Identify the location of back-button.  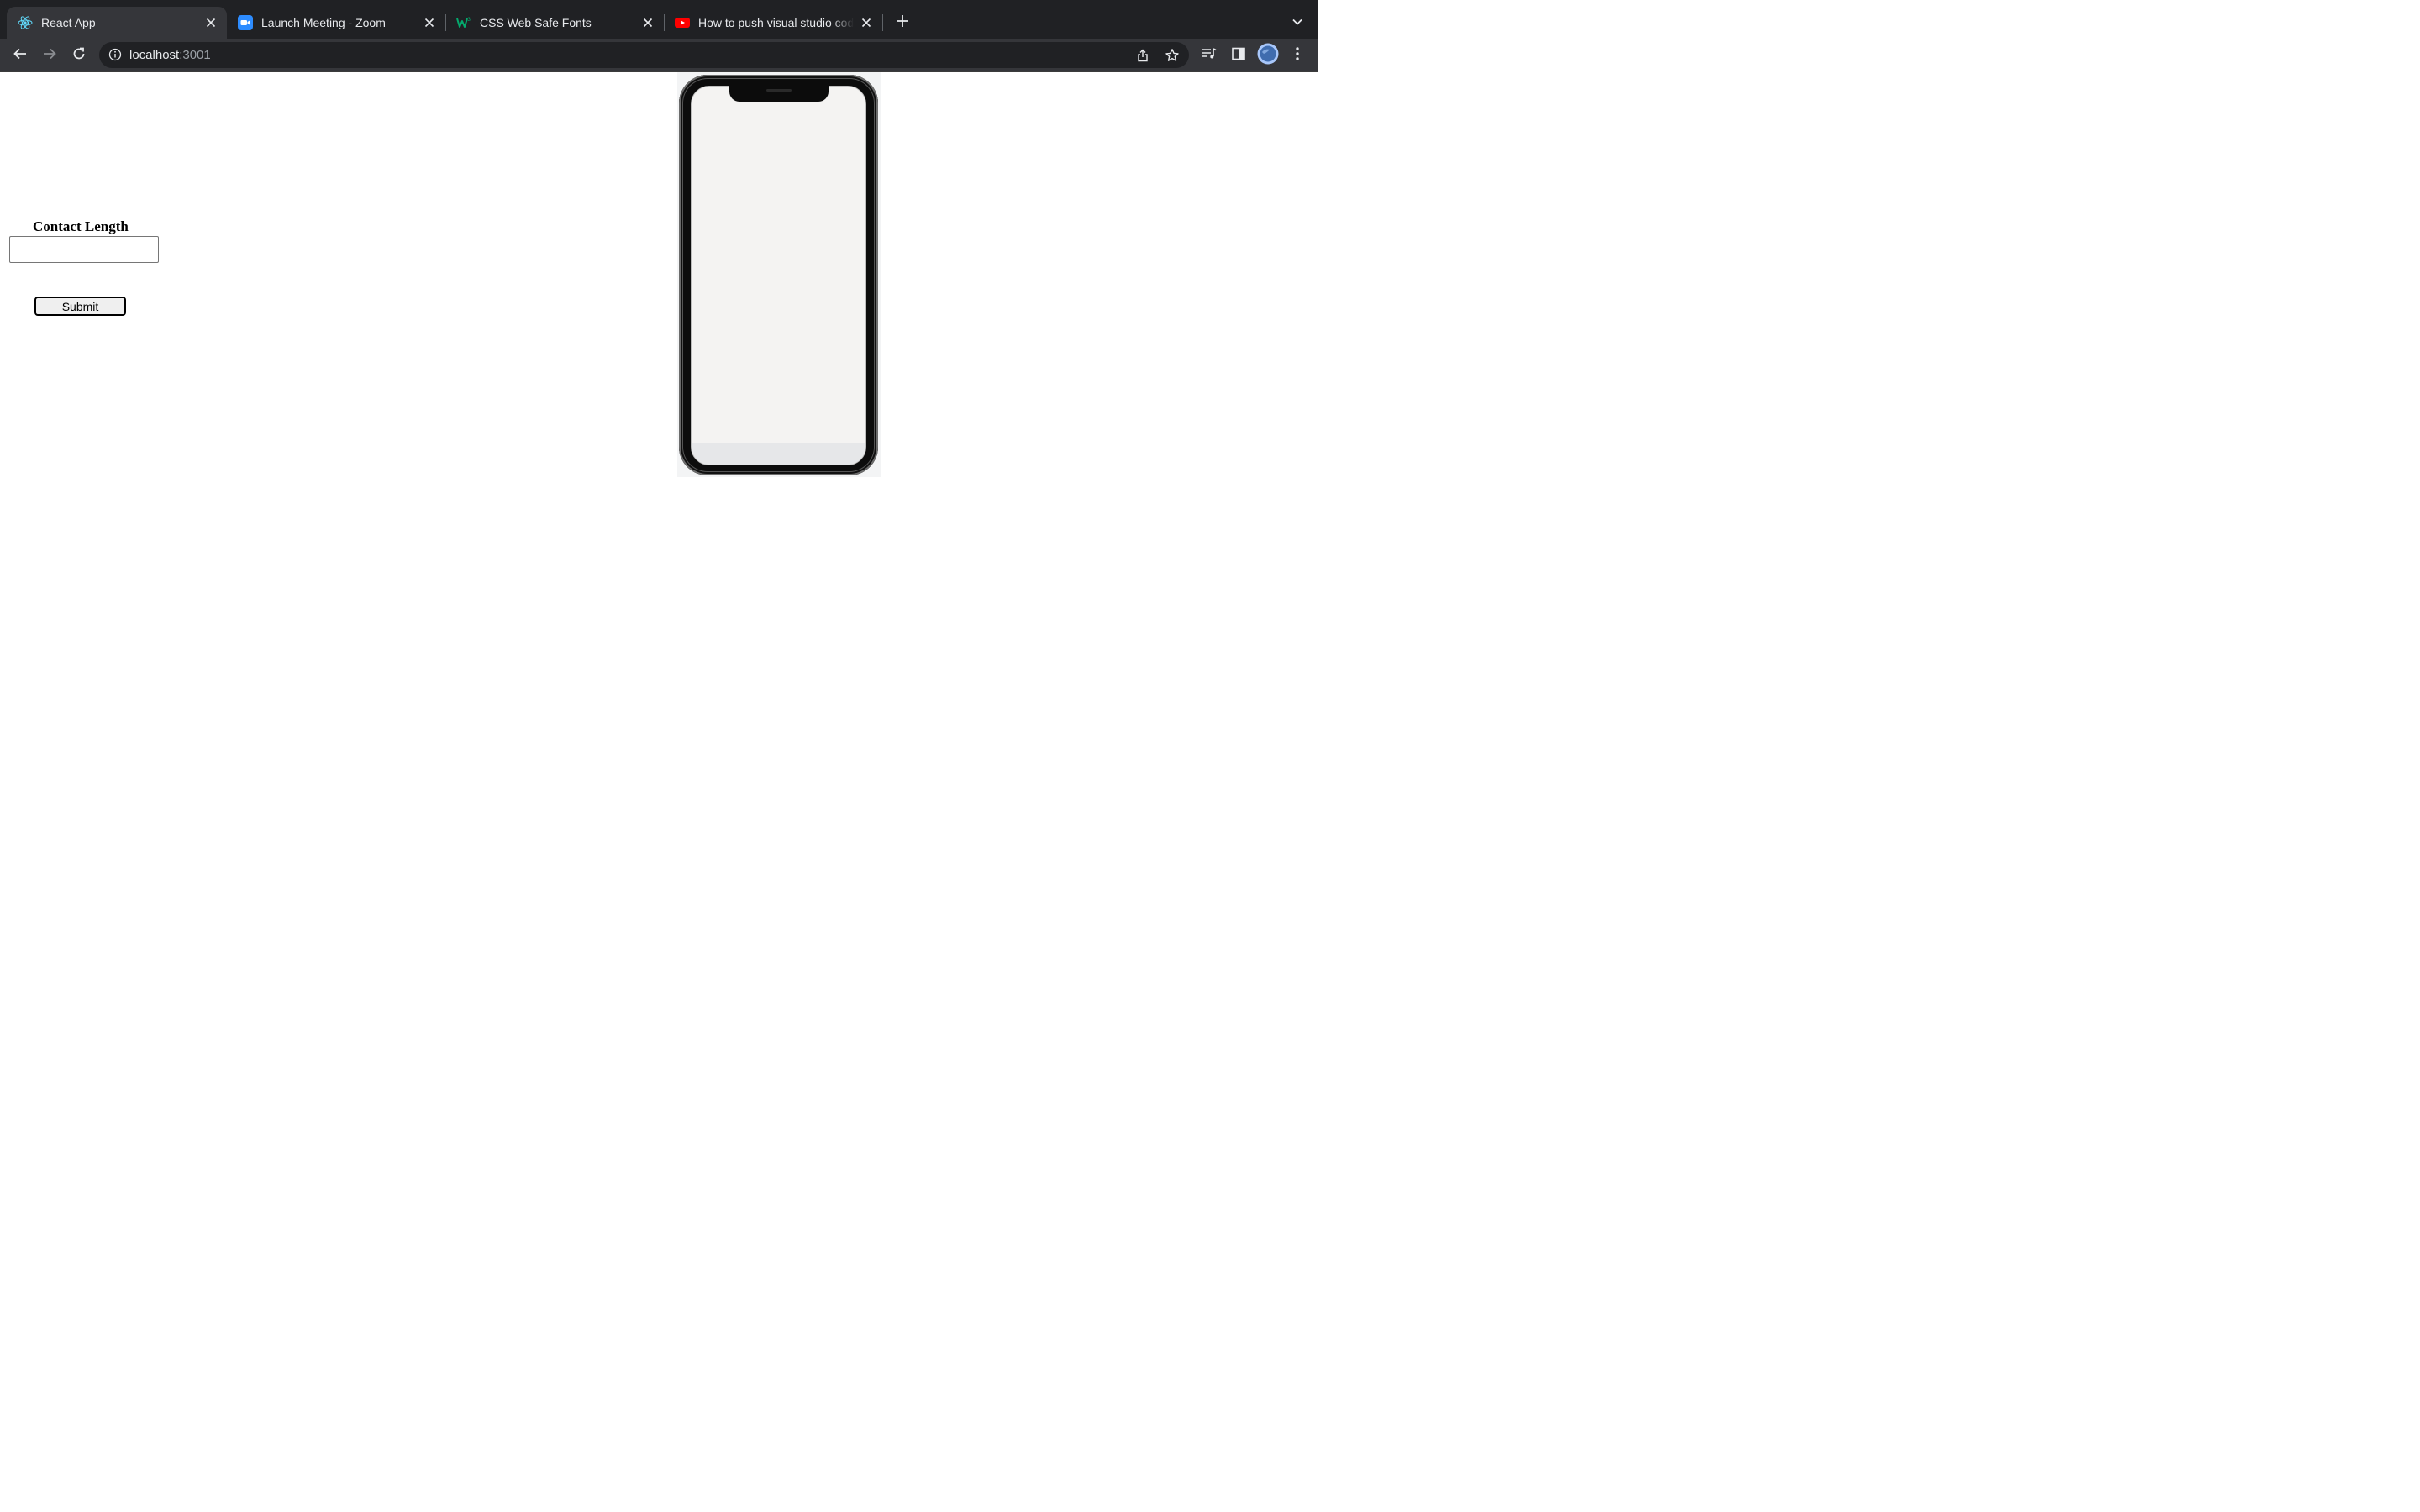
(20, 55).